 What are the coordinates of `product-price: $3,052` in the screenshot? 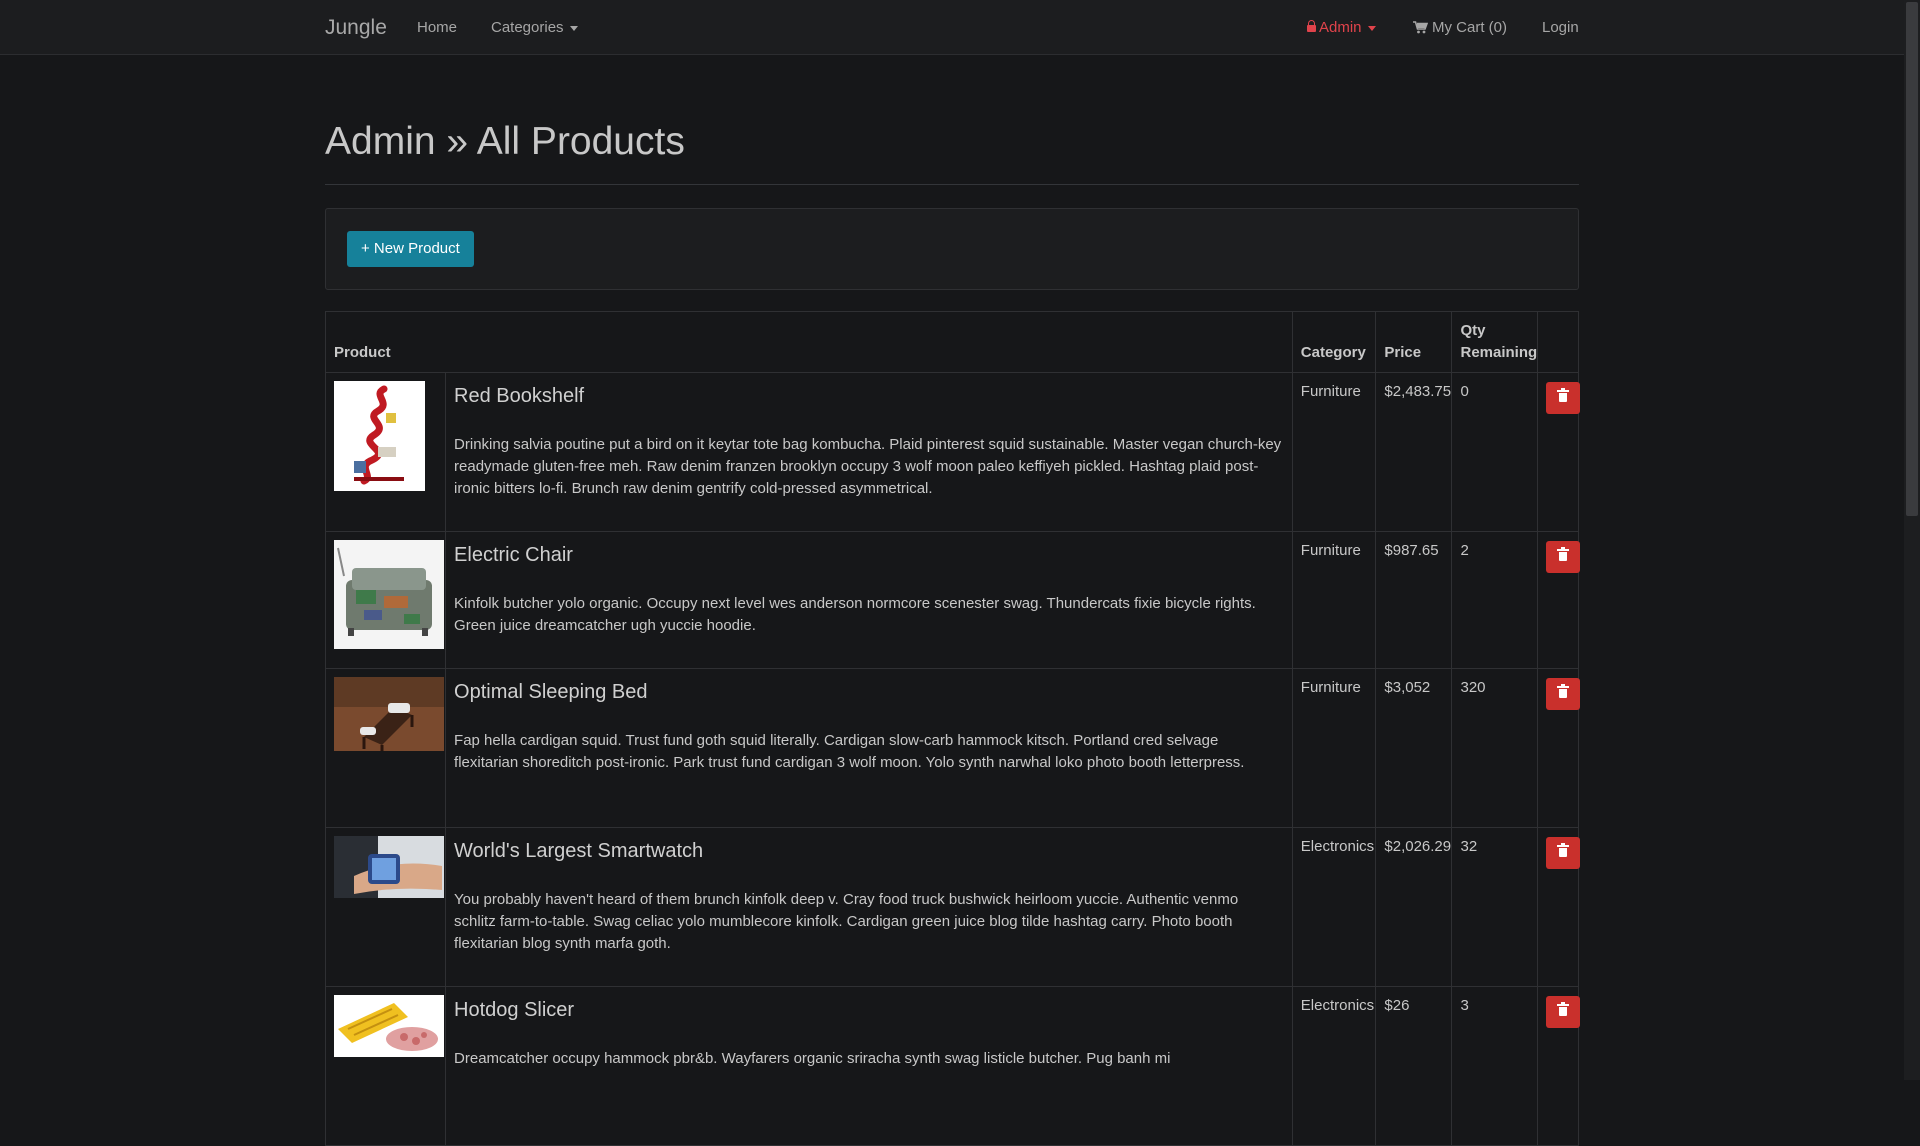 It's located at (1414, 748).